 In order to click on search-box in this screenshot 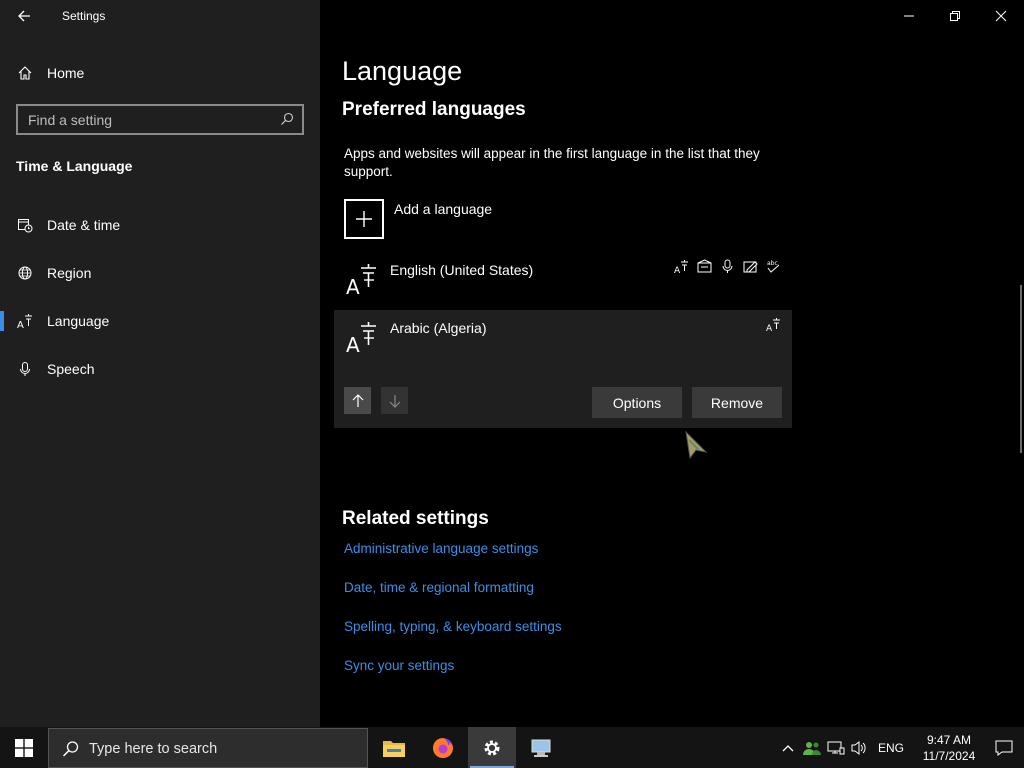, I will do `click(160, 119)`.